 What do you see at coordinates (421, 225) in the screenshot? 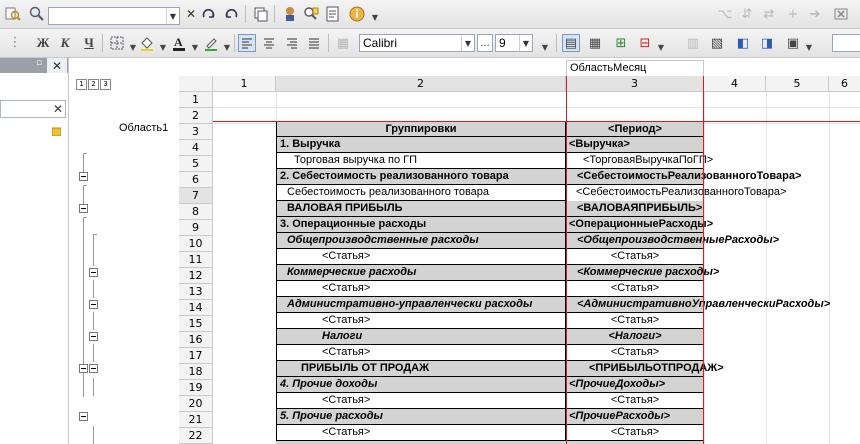
I see `cell-section-title: 3. Операционные расходы` at bounding box center [421, 225].